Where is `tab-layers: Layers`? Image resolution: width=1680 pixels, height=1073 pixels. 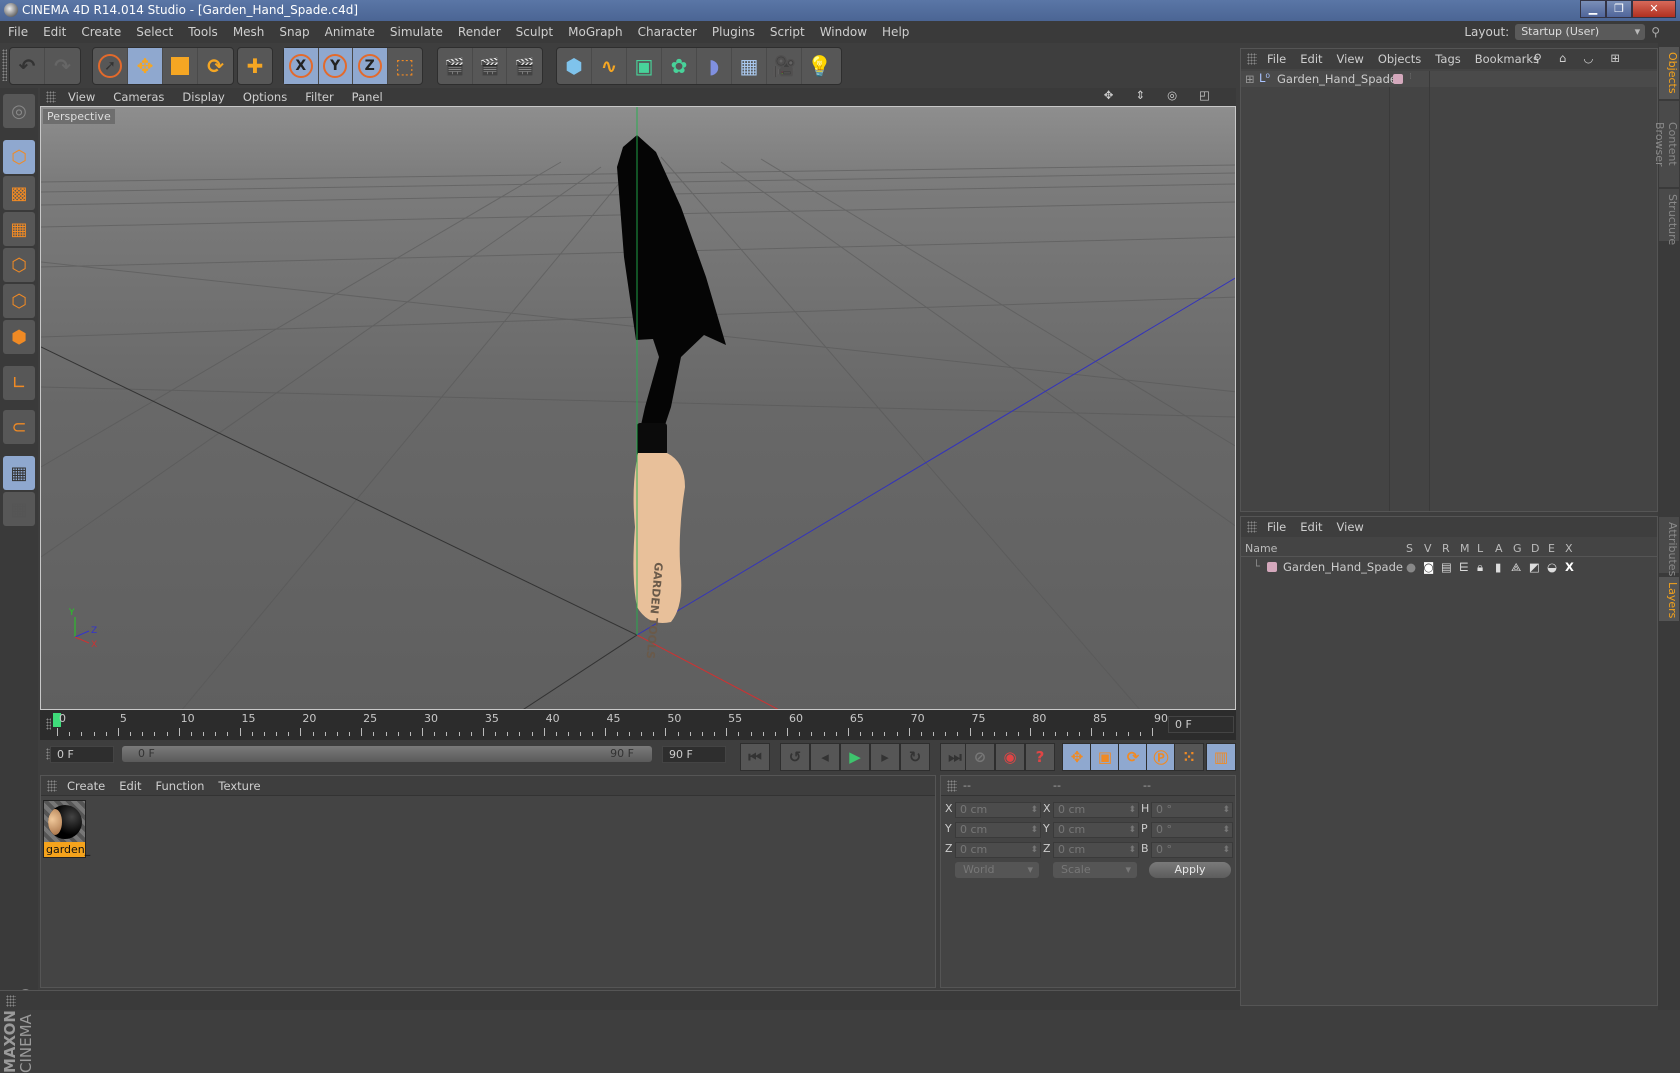 tab-layers: Layers is located at coordinates (1669, 599).